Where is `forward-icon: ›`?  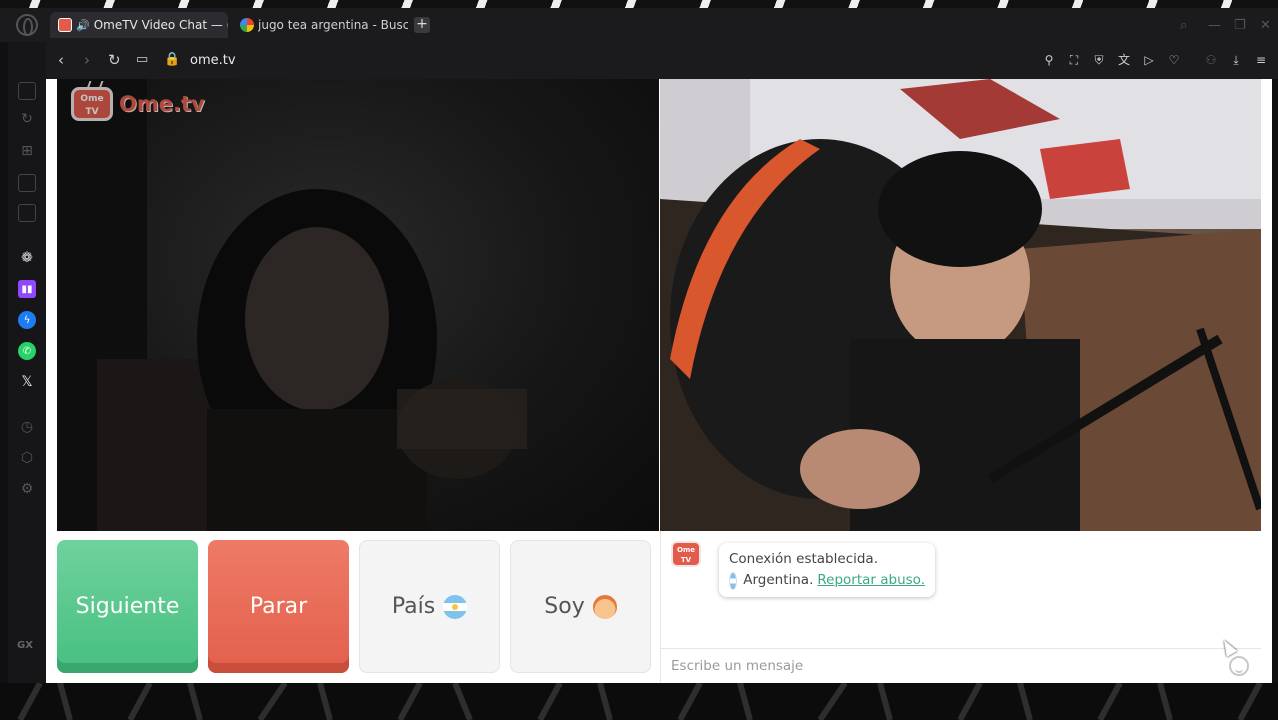 forward-icon: › is located at coordinates (87, 60).